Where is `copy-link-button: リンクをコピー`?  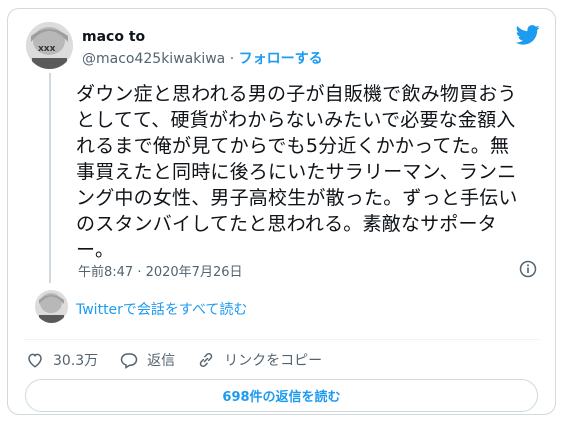 copy-link-button: リンクをコピー is located at coordinates (259, 360).